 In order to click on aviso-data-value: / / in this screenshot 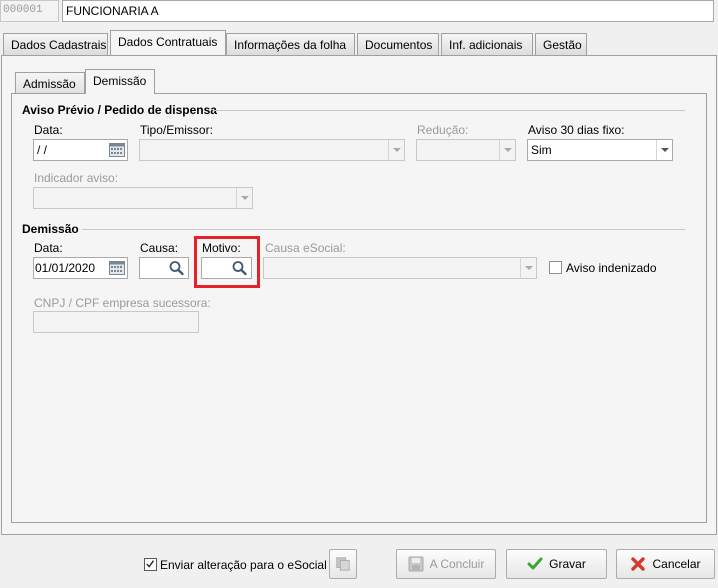, I will do `click(42, 150)`.